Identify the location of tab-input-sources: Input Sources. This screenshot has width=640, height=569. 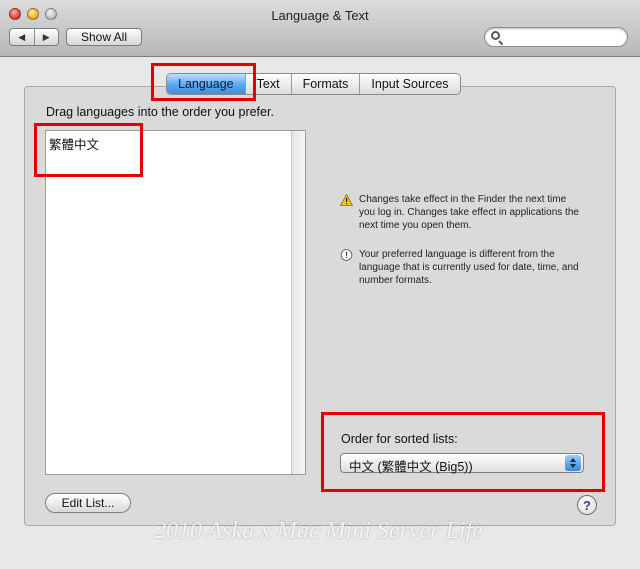
(409, 84).